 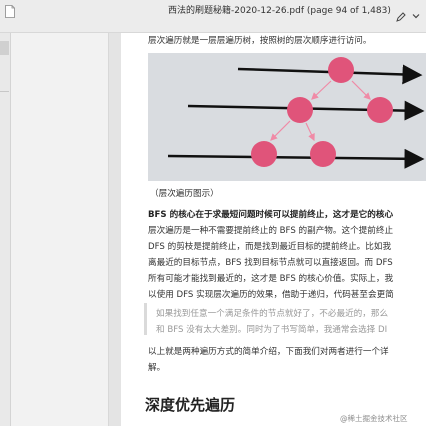 I want to click on sidebar-divider, so click(x=4, y=91).